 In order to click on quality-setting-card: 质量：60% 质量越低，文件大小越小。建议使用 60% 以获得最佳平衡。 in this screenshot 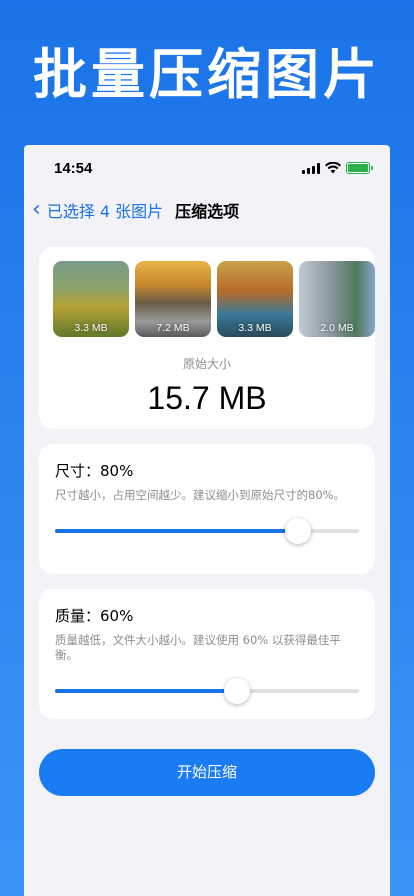, I will do `click(207, 654)`.